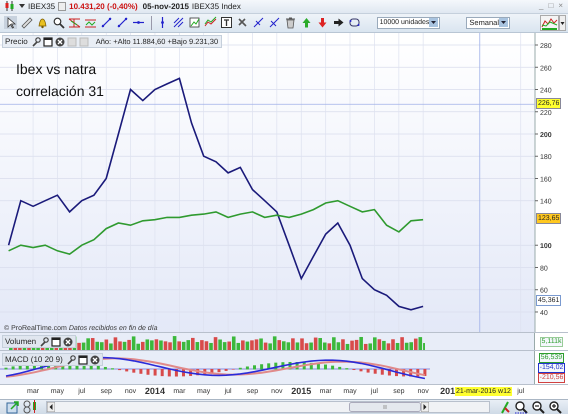 The image size is (568, 414). What do you see at coordinates (42, 23) in the screenshot?
I see `bell-icon` at bounding box center [42, 23].